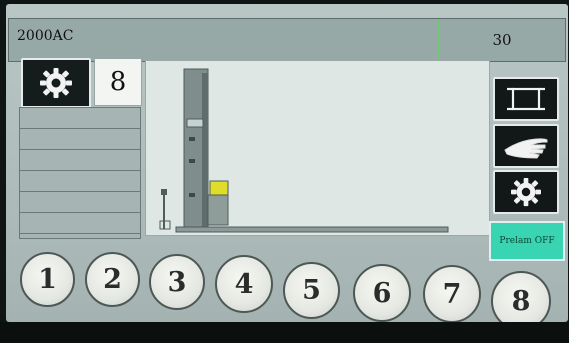 The image size is (569, 343). I want to click on hand-icon, so click(526, 148).